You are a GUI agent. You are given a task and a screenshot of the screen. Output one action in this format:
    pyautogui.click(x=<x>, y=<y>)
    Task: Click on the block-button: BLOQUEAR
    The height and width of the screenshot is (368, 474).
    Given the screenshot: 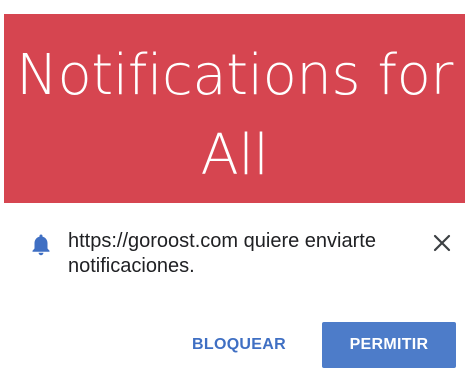 What is the action you would take?
    pyautogui.click(x=239, y=345)
    